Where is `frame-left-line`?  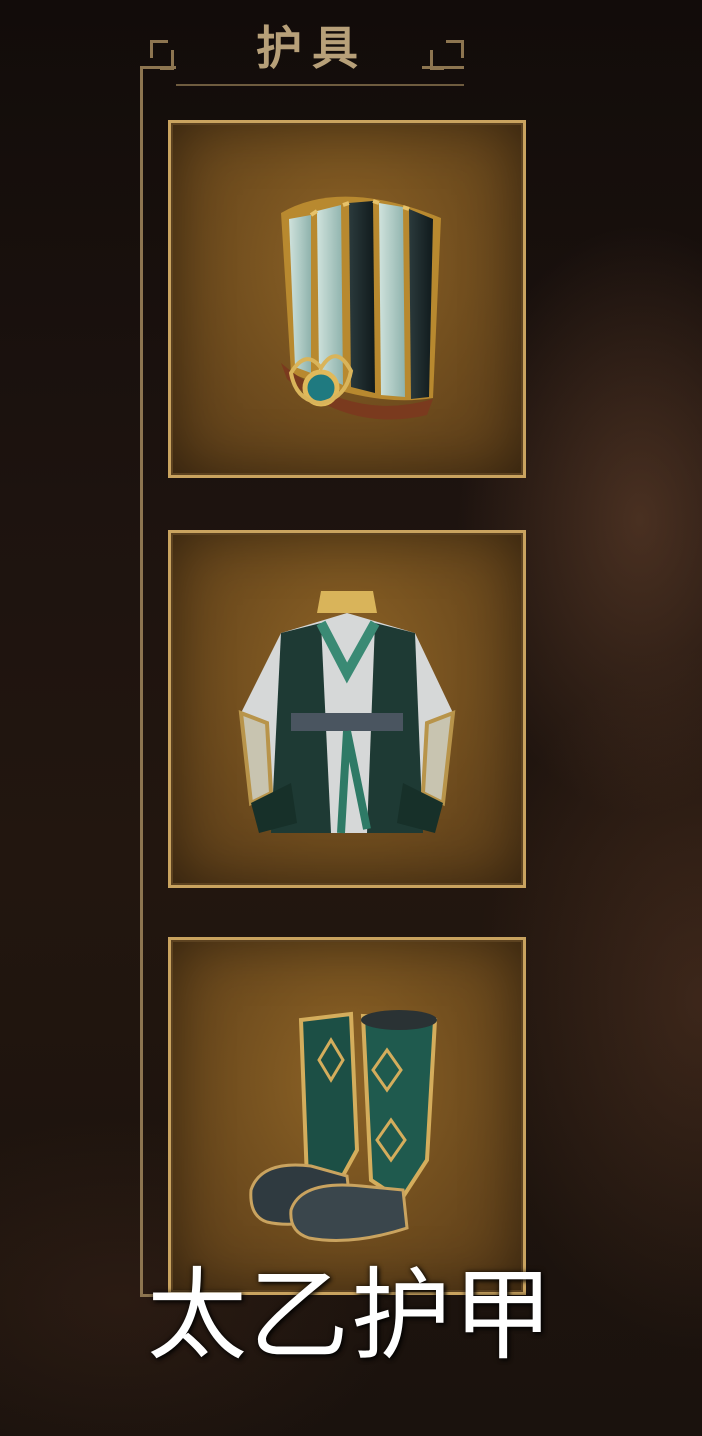 frame-left-line is located at coordinates (141, 681).